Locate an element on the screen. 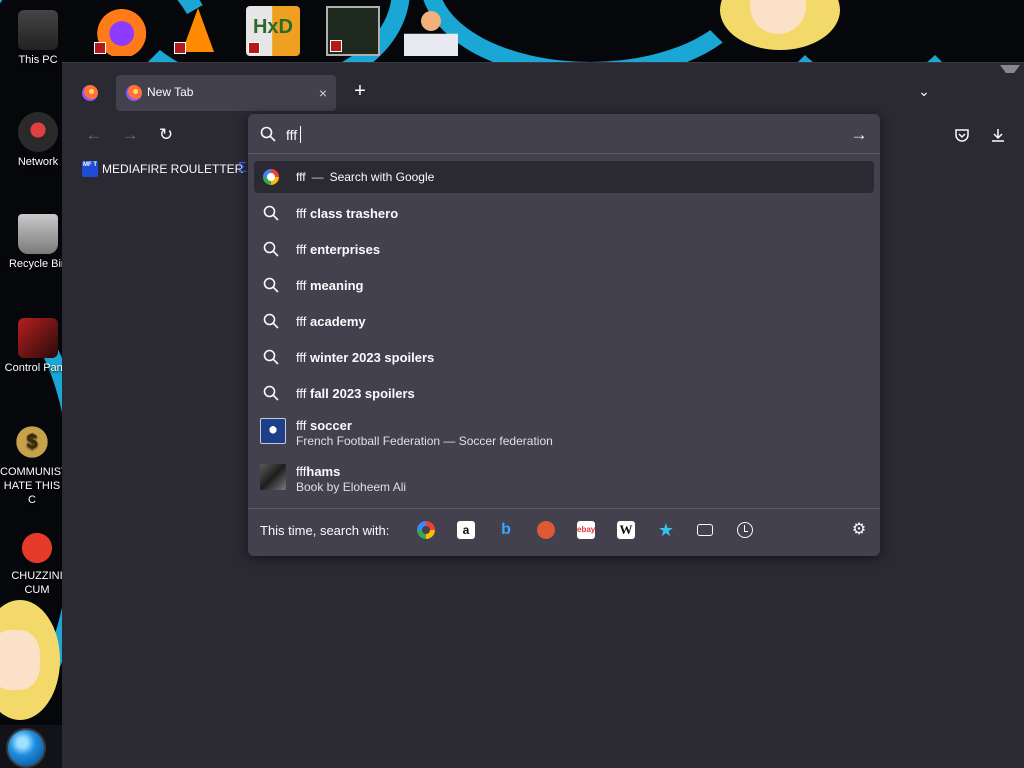 The height and width of the screenshot is (768, 1024). result-suggestion: fff winter 2023 spoilers is located at coordinates (564, 358).